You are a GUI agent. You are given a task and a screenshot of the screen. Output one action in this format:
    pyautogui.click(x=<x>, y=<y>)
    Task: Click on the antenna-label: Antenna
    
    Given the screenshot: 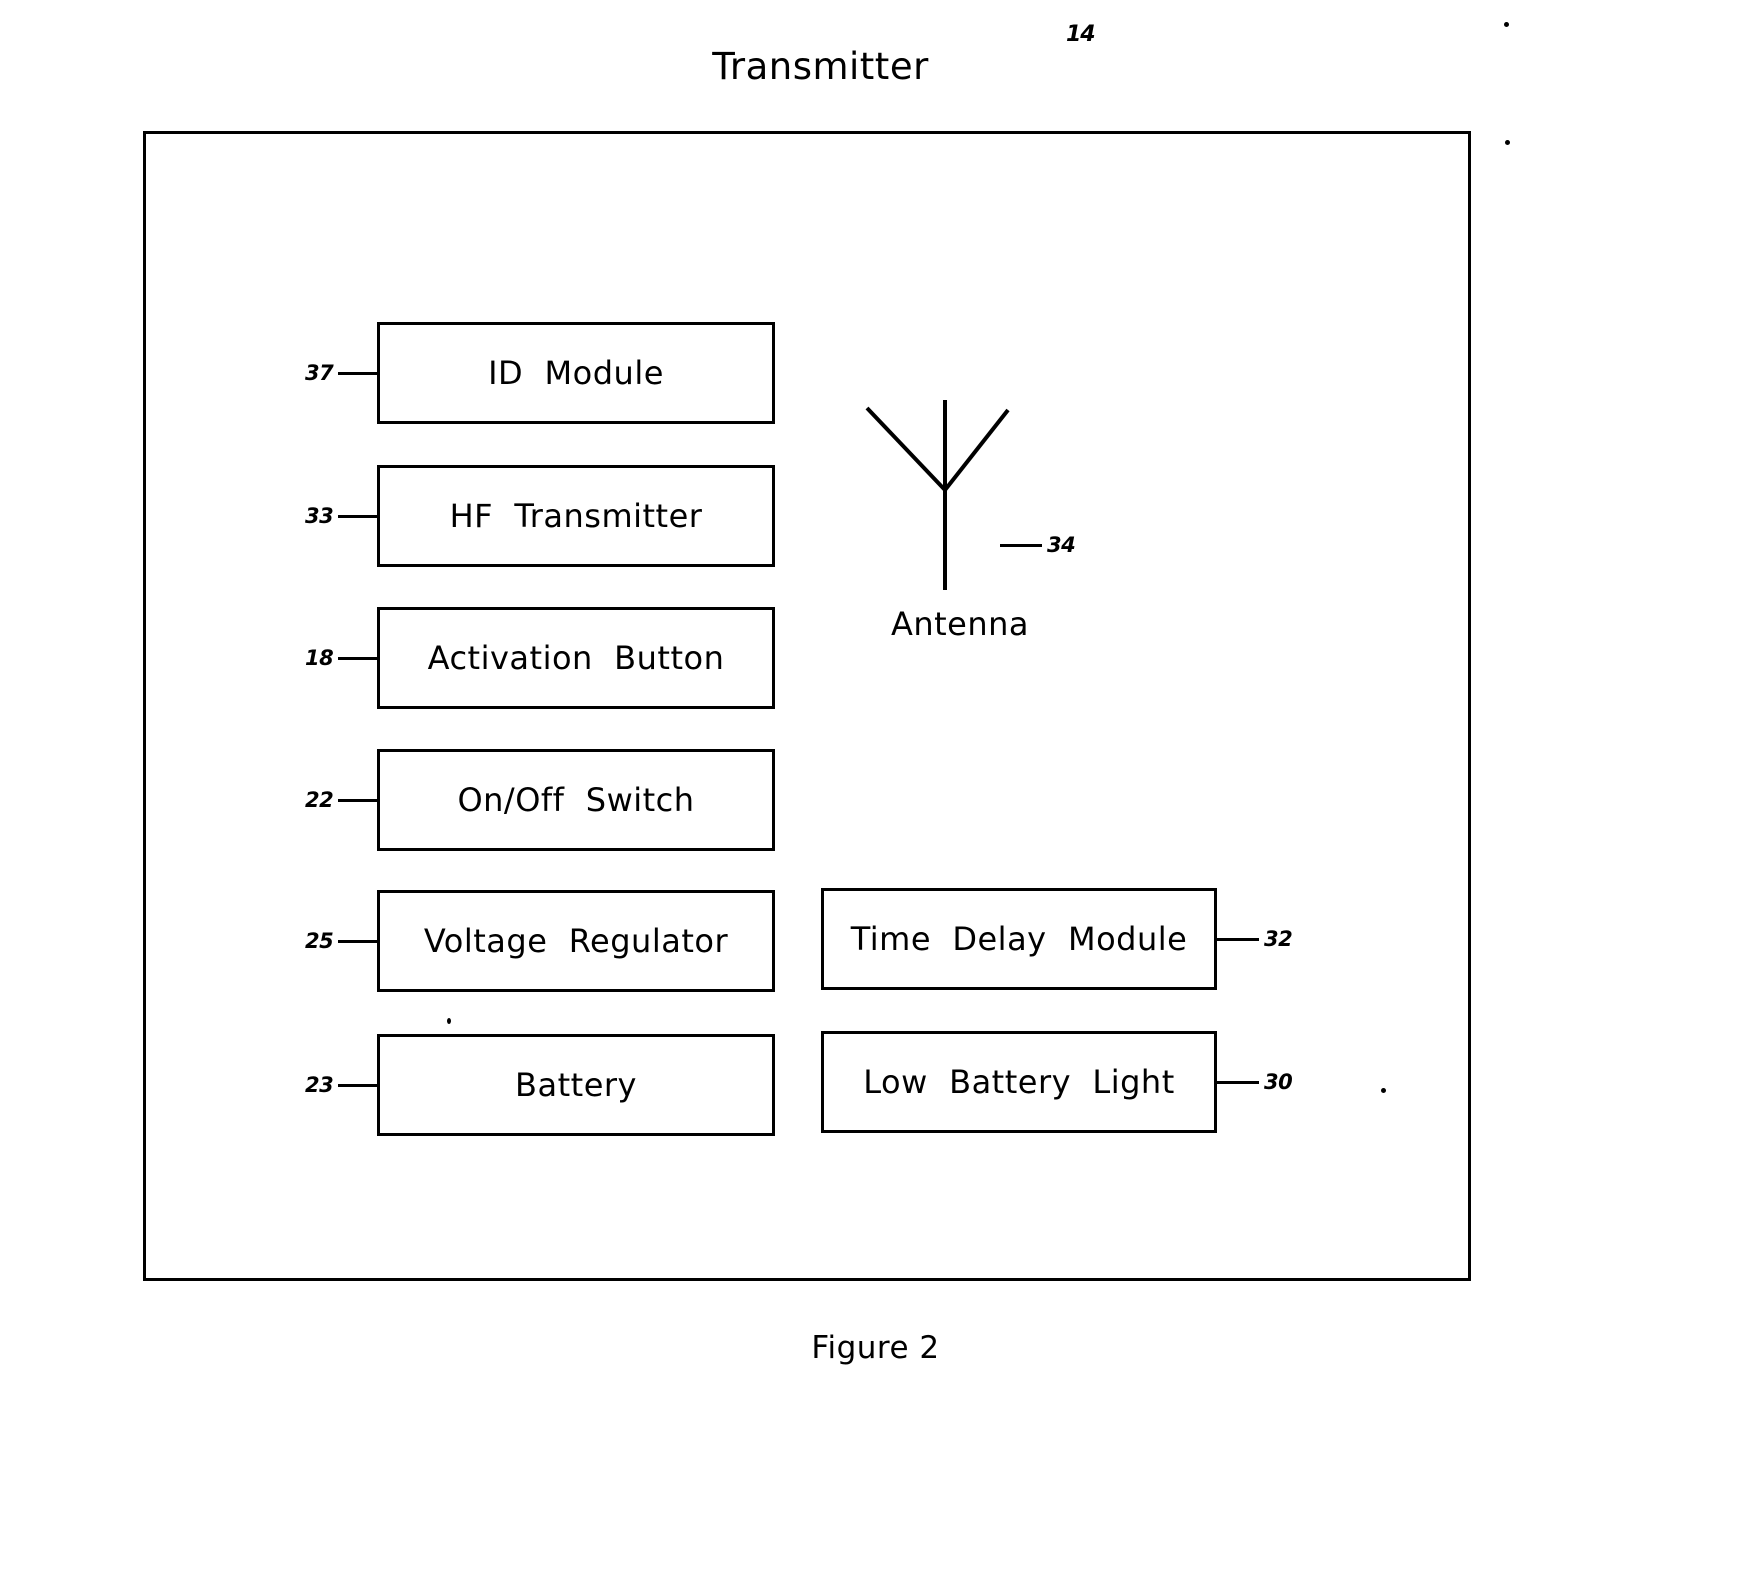 What is the action you would take?
    pyautogui.click(x=960, y=624)
    